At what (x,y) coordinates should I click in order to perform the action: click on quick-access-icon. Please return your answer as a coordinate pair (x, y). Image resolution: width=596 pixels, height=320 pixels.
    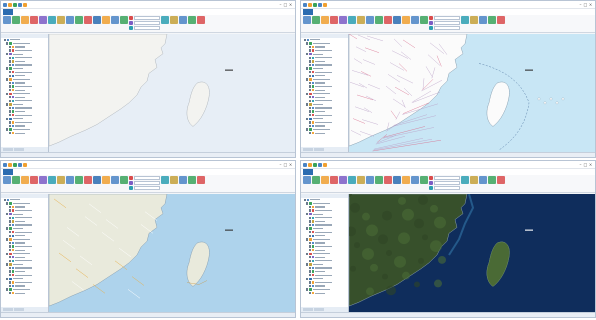
    Looking at the image, I should click on (315, 164).